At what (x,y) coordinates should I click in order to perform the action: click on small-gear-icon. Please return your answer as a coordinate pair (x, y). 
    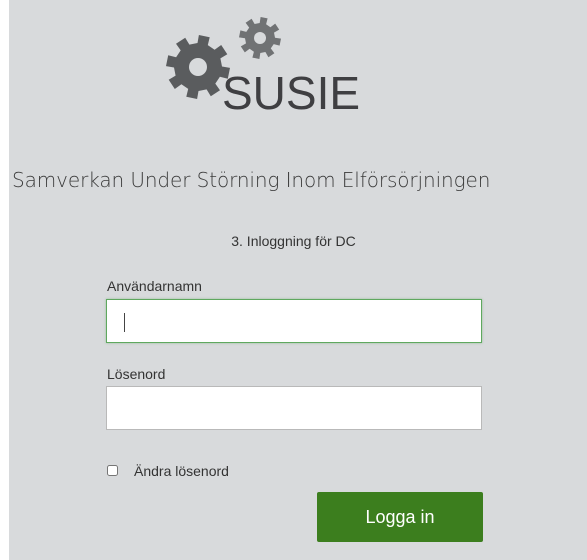
    Looking at the image, I should click on (260, 38).